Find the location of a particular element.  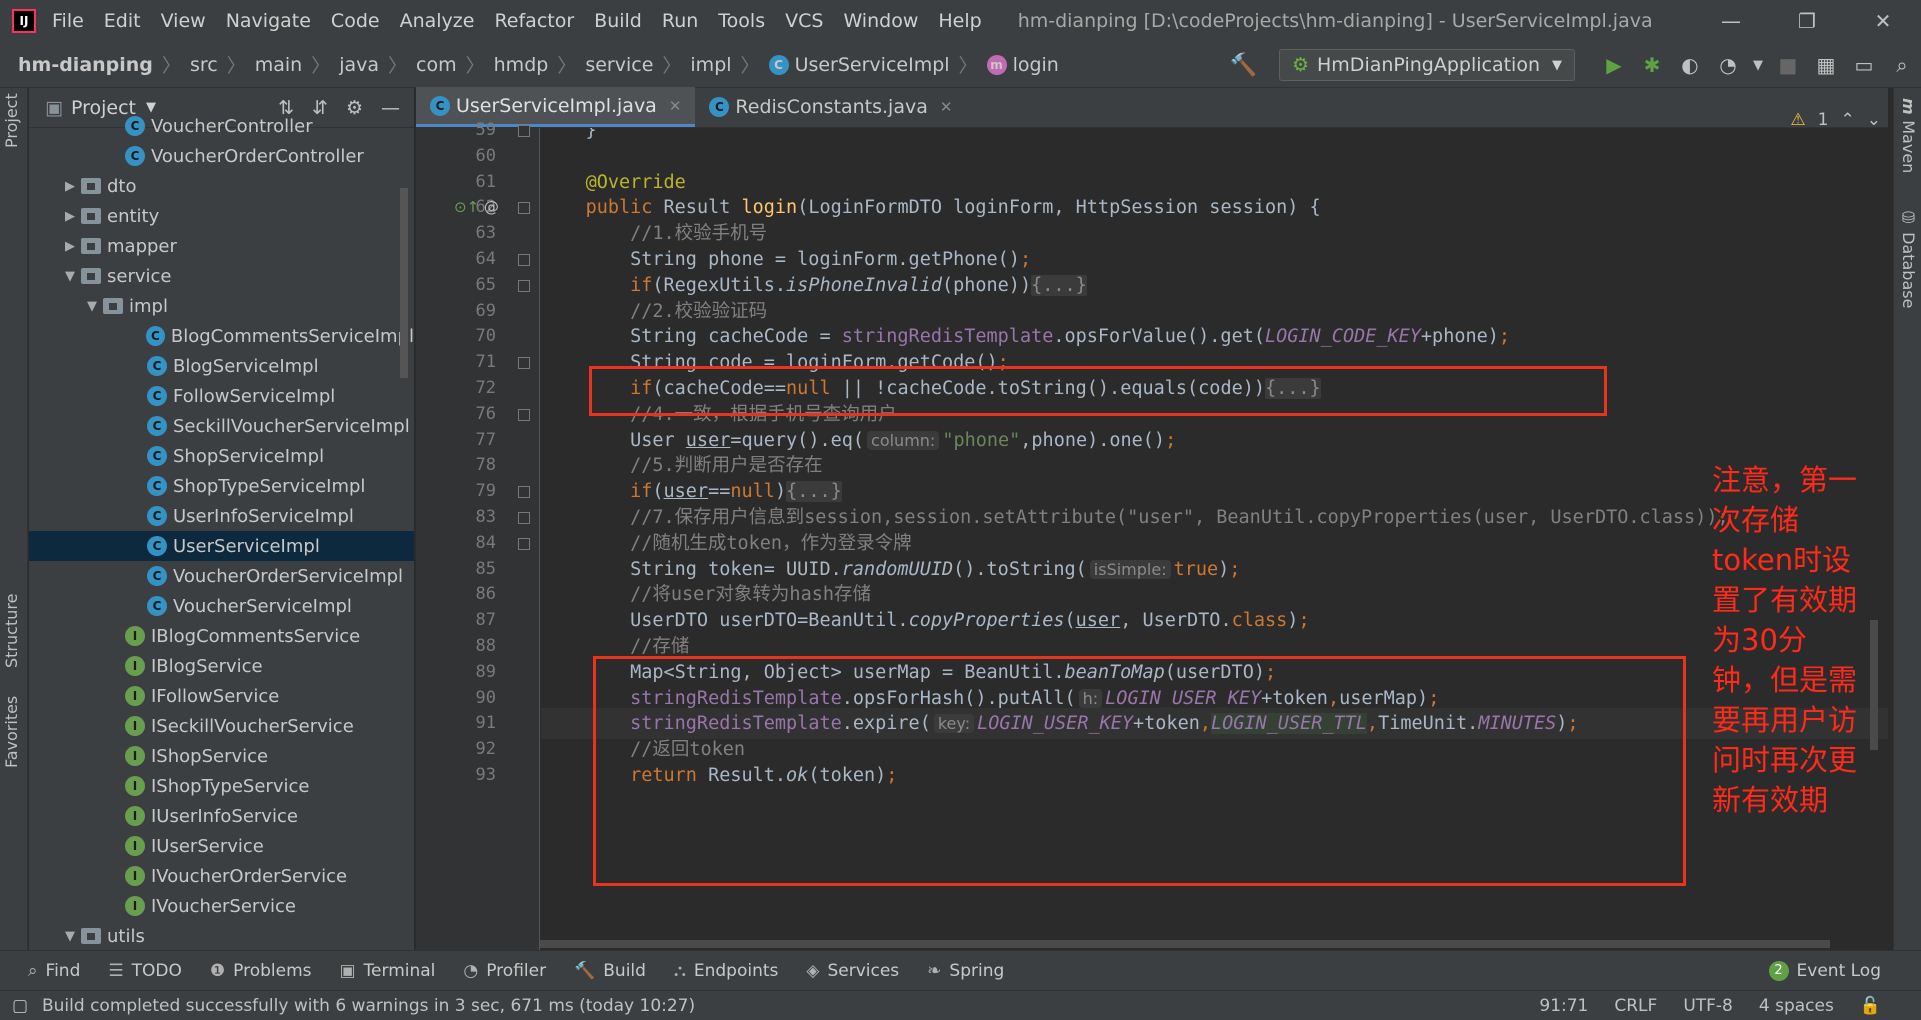

tree-item: C FollowServiceImpl is located at coordinates (221, 396).